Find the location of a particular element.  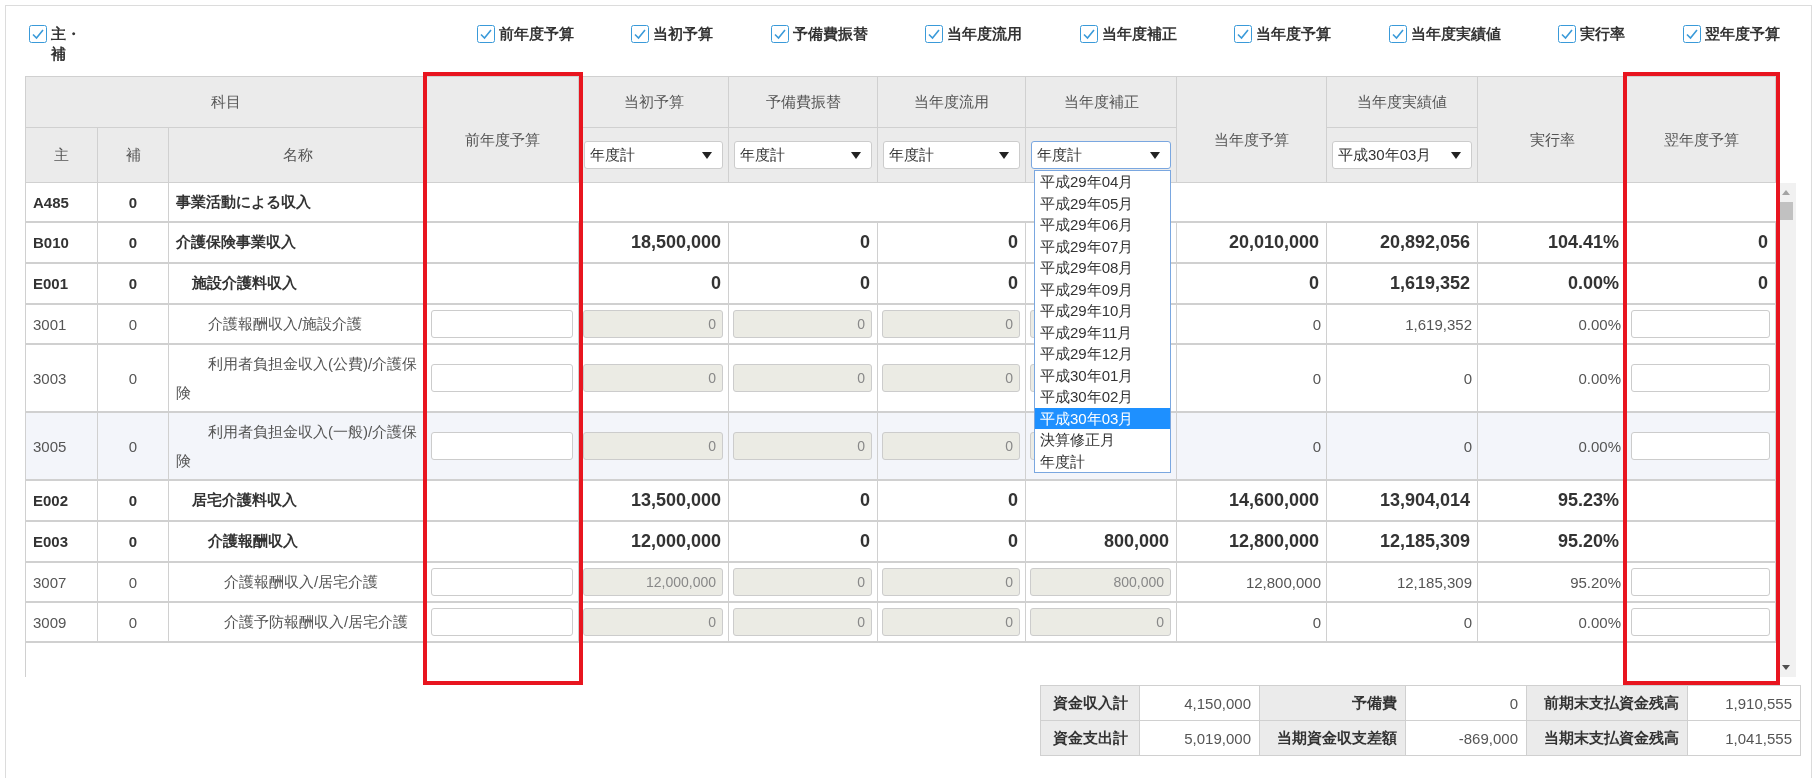

column-header: 当年度流用 is located at coordinates (952, 102).